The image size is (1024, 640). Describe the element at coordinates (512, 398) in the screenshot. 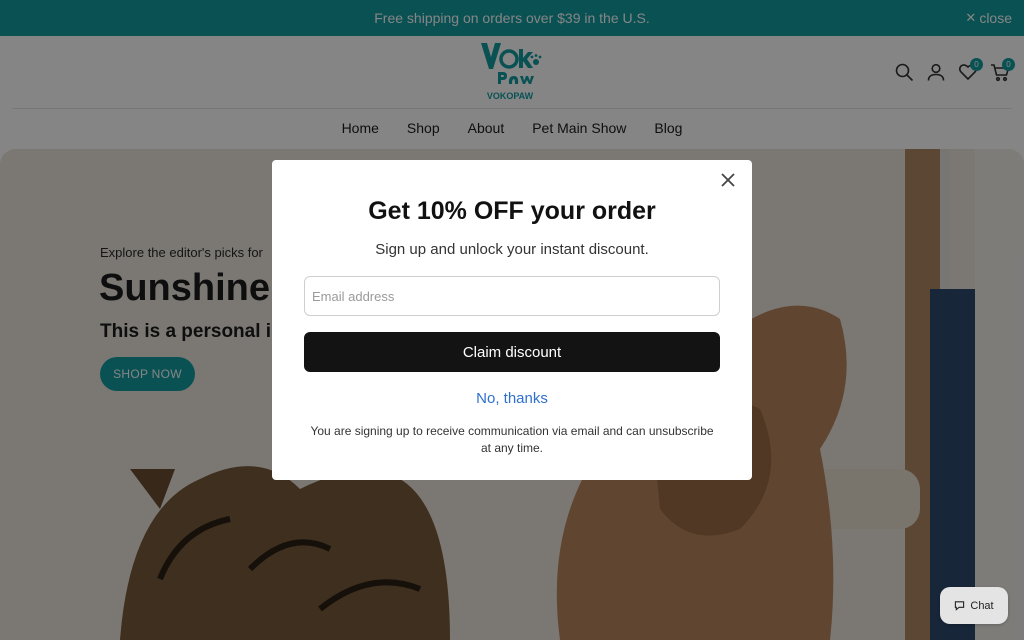

I see `no-thanks-link: No, thanks` at that location.